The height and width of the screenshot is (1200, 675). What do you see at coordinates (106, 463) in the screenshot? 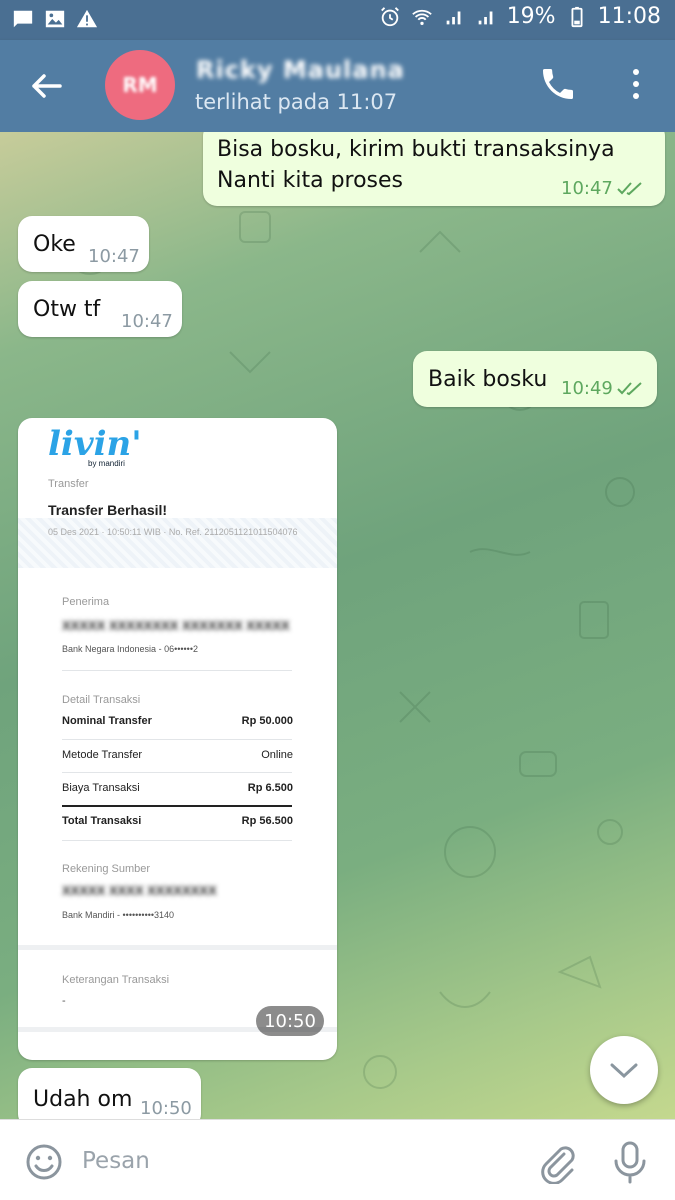
I see `mandiri-logo: by mandiri` at bounding box center [106, 463].